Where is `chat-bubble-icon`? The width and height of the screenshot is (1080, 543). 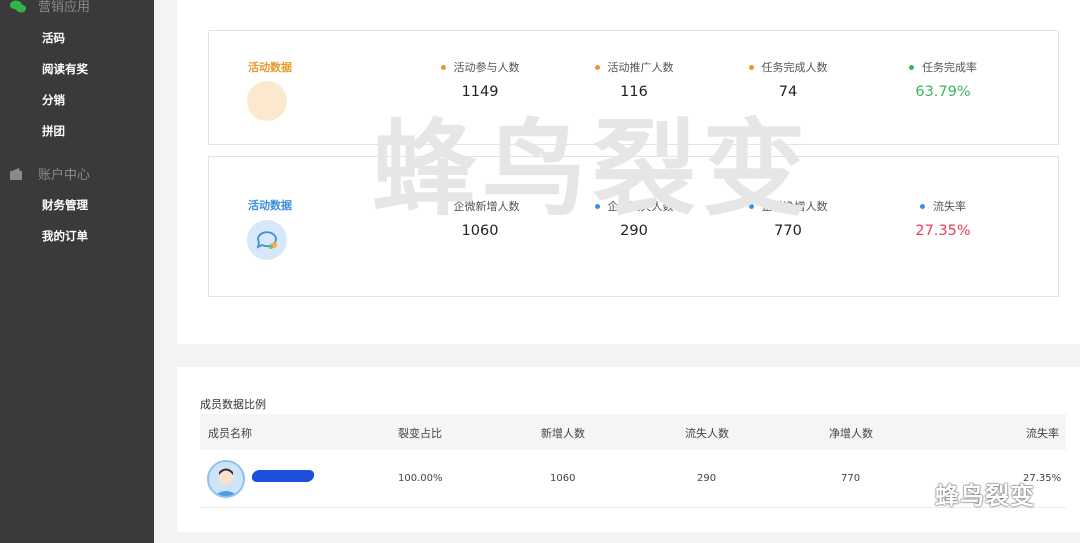 chat-bubble-icon is located at coordinates (267, 240).